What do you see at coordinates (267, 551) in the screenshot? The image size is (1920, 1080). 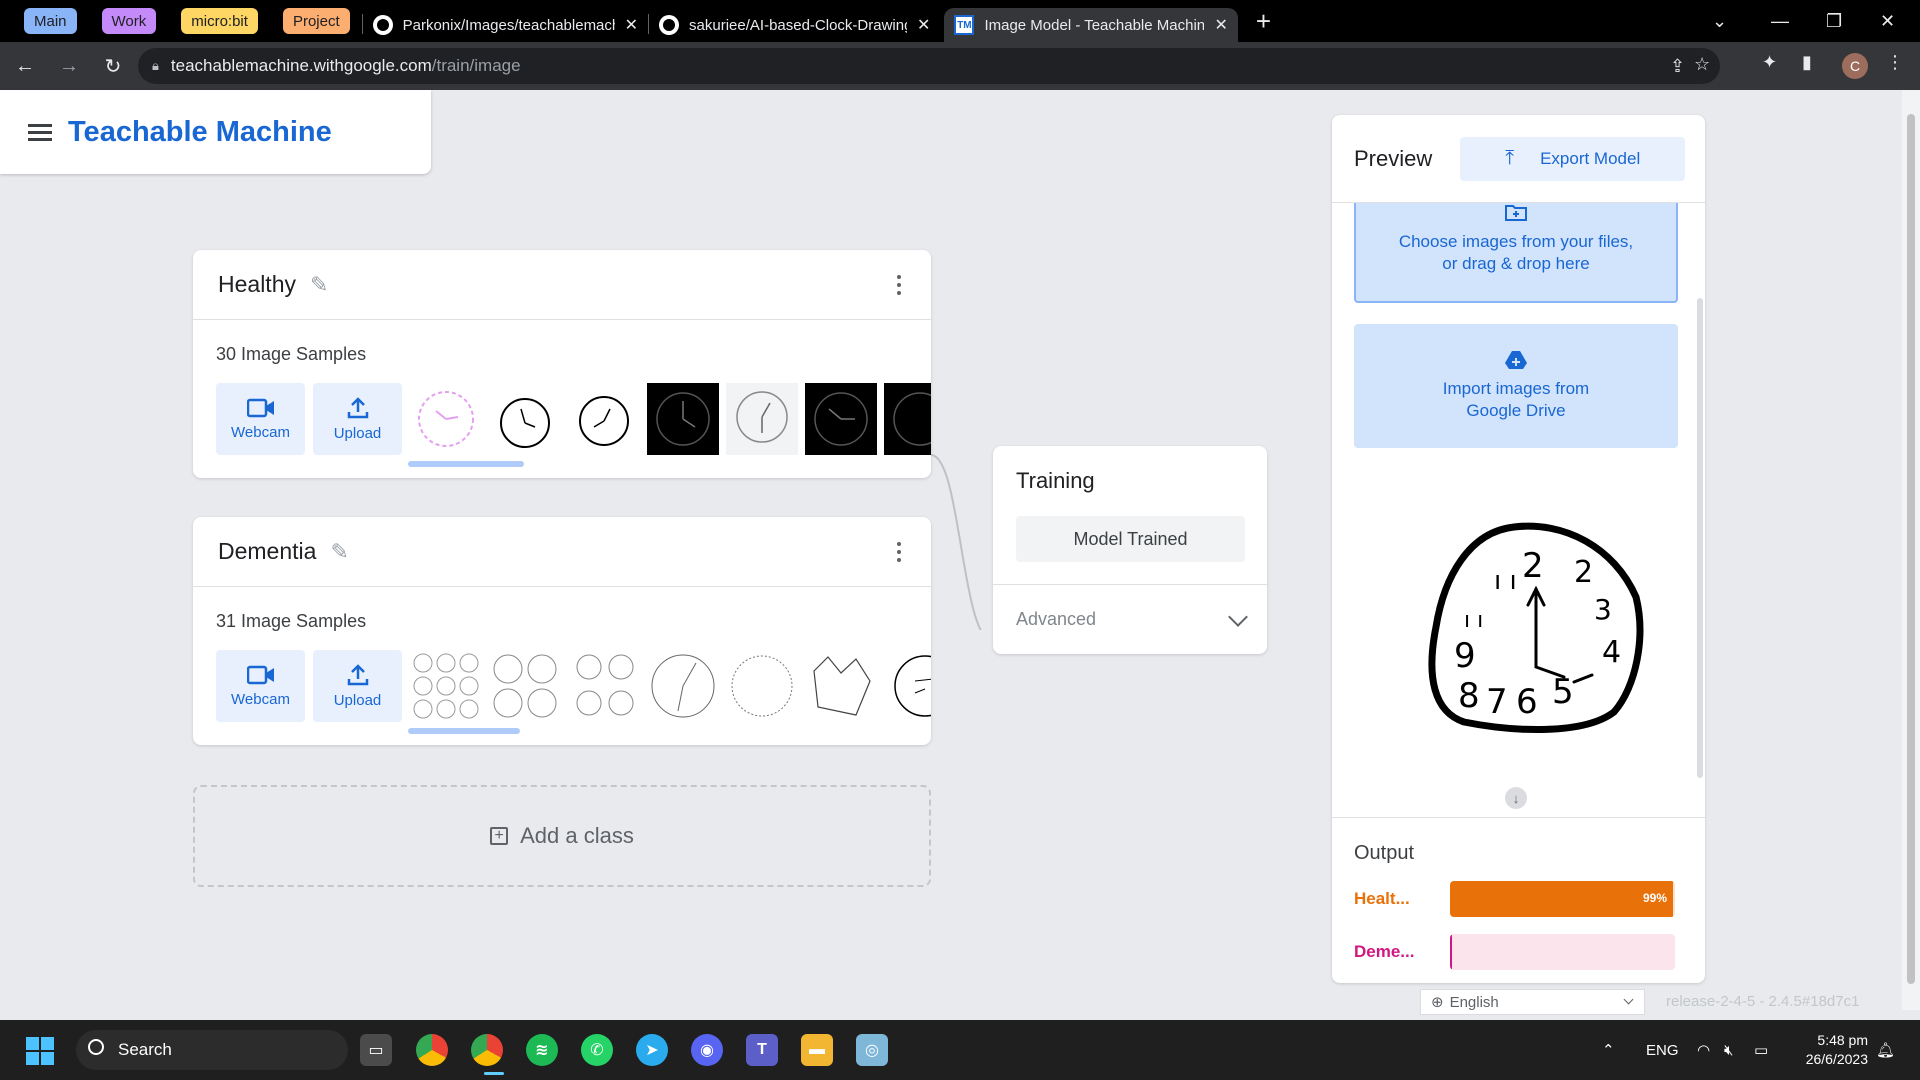 I see `class-name: Dementia` at bounding box center [267, 551].